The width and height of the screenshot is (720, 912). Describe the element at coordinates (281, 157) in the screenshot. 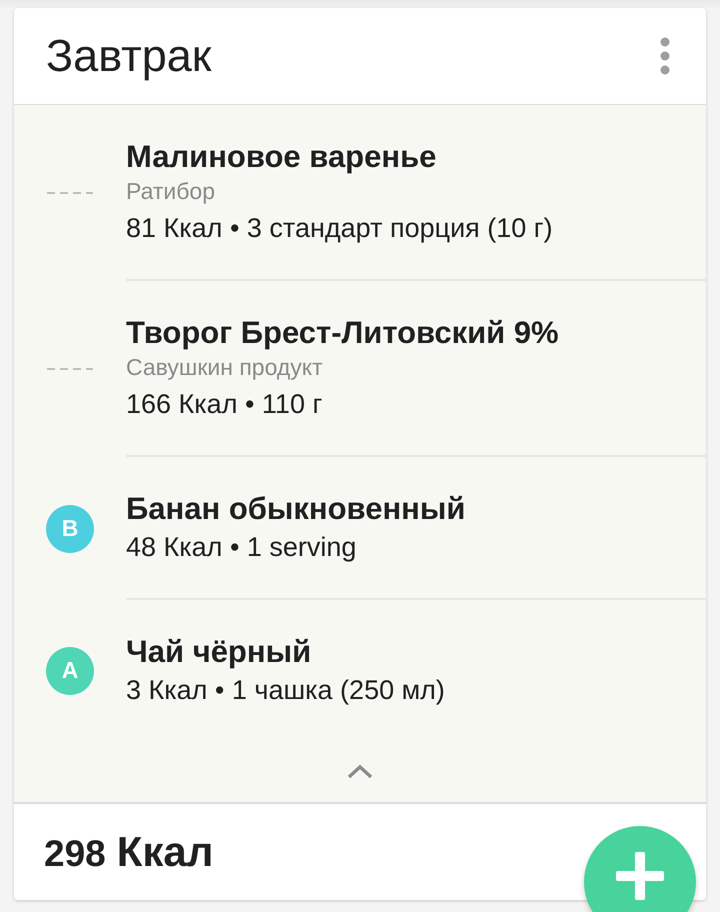

I see `food-name: Малиновое варенье` at that location.